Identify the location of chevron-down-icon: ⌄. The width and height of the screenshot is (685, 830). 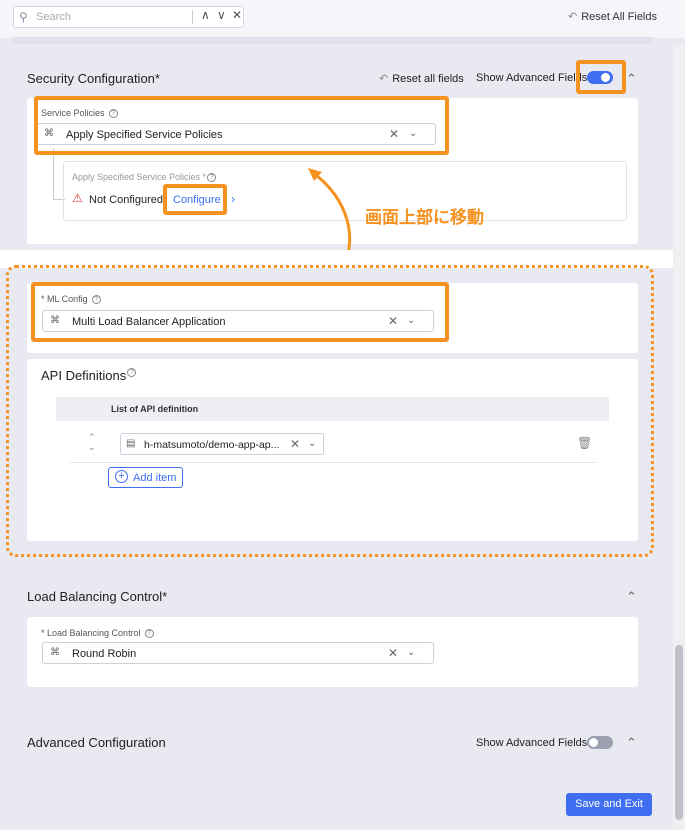
(411, 652).